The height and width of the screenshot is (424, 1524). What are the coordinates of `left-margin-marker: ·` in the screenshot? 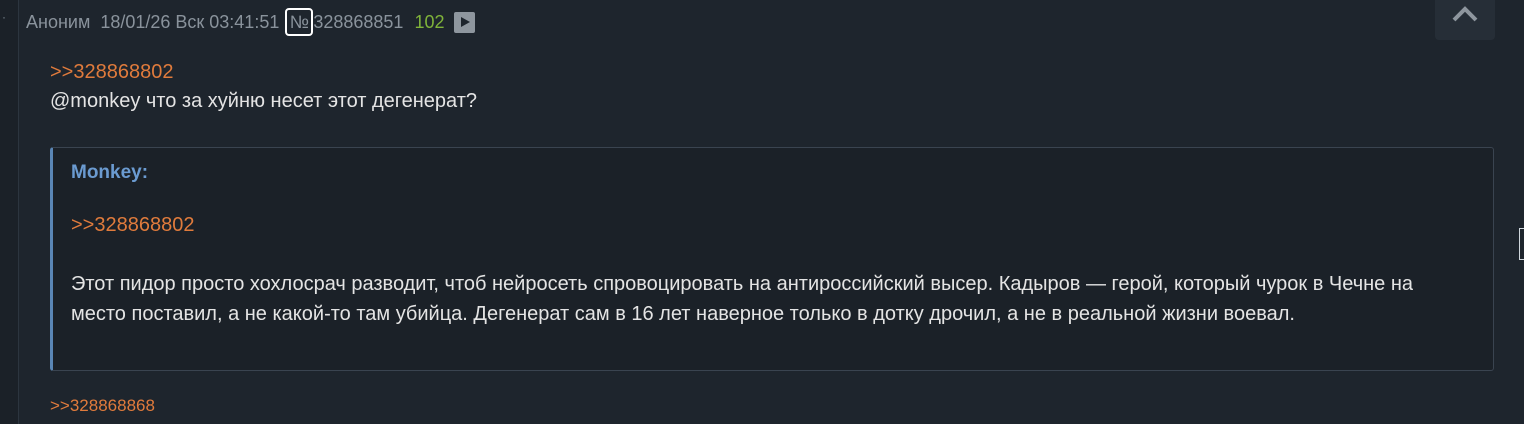 It's located at (4, 17).